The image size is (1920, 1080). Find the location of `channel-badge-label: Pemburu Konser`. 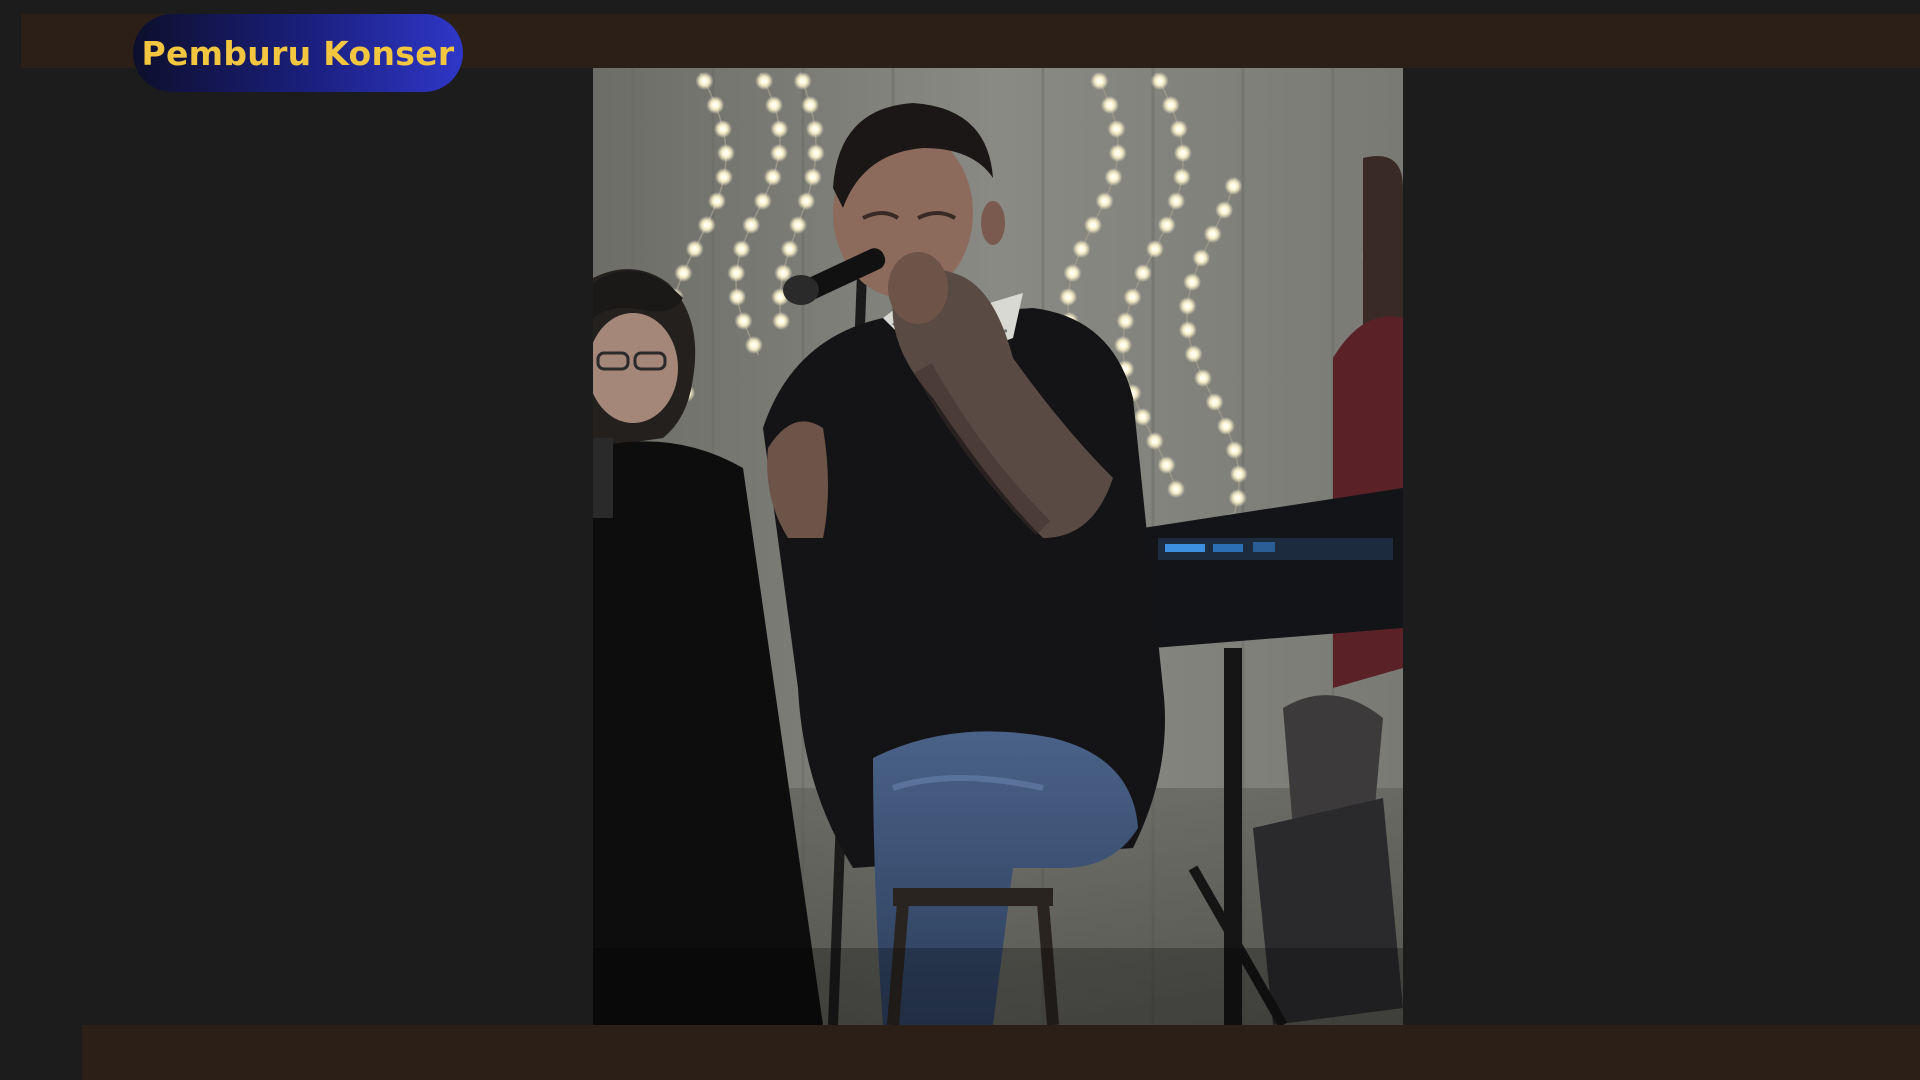

channel-badge-label: Pemburu Konser is located at coordinates (298, 53).